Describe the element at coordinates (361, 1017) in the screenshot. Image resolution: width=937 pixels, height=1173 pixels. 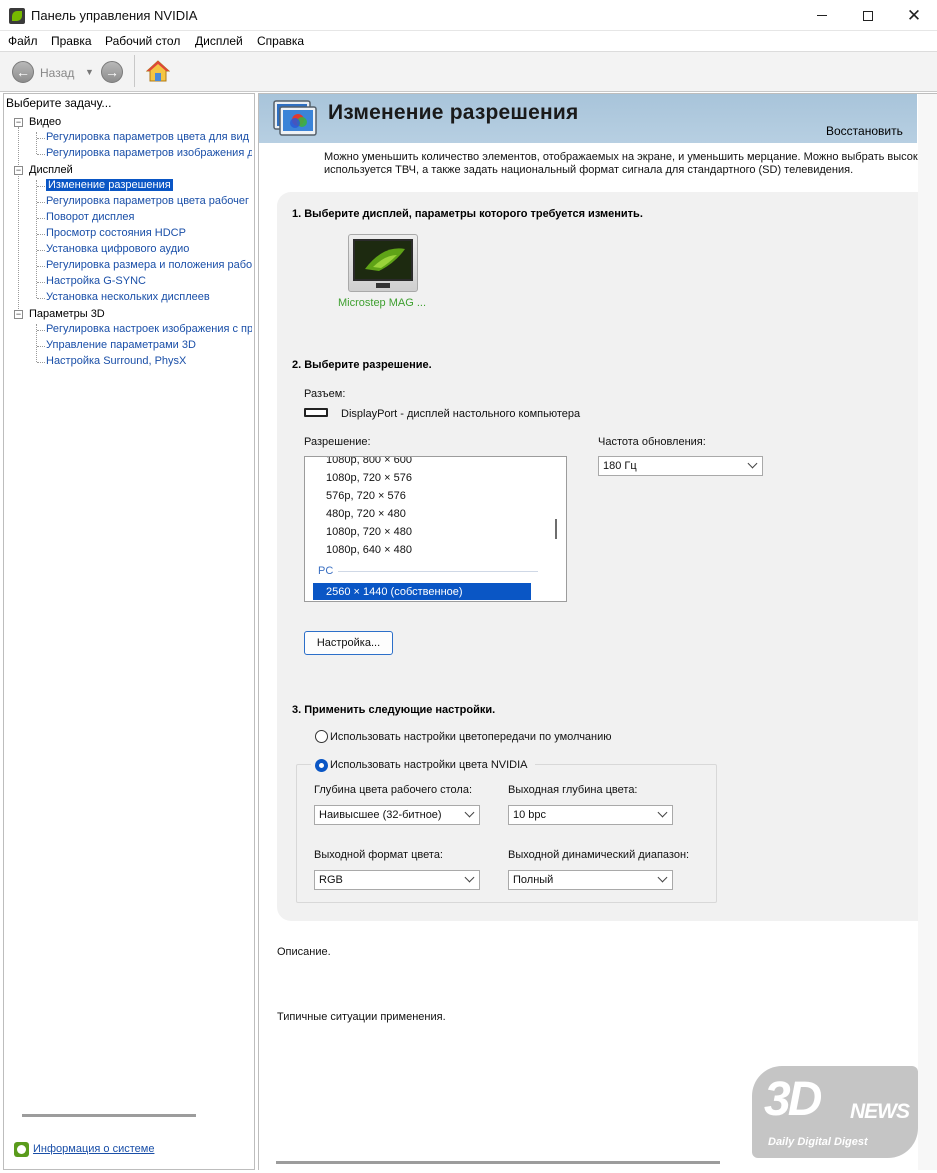
I see `typical-usage-label: Типичные ситуации применения.` at that location.